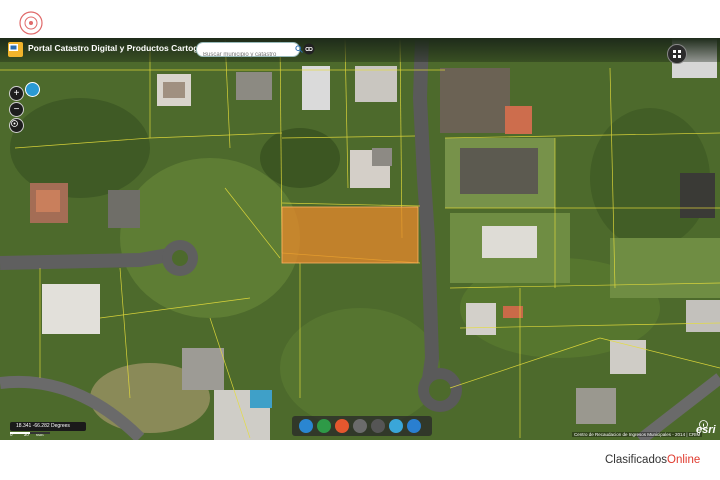 This screenshot has height=480, width=720. I want to click on zoom-out-button: −, so click(16, 109).